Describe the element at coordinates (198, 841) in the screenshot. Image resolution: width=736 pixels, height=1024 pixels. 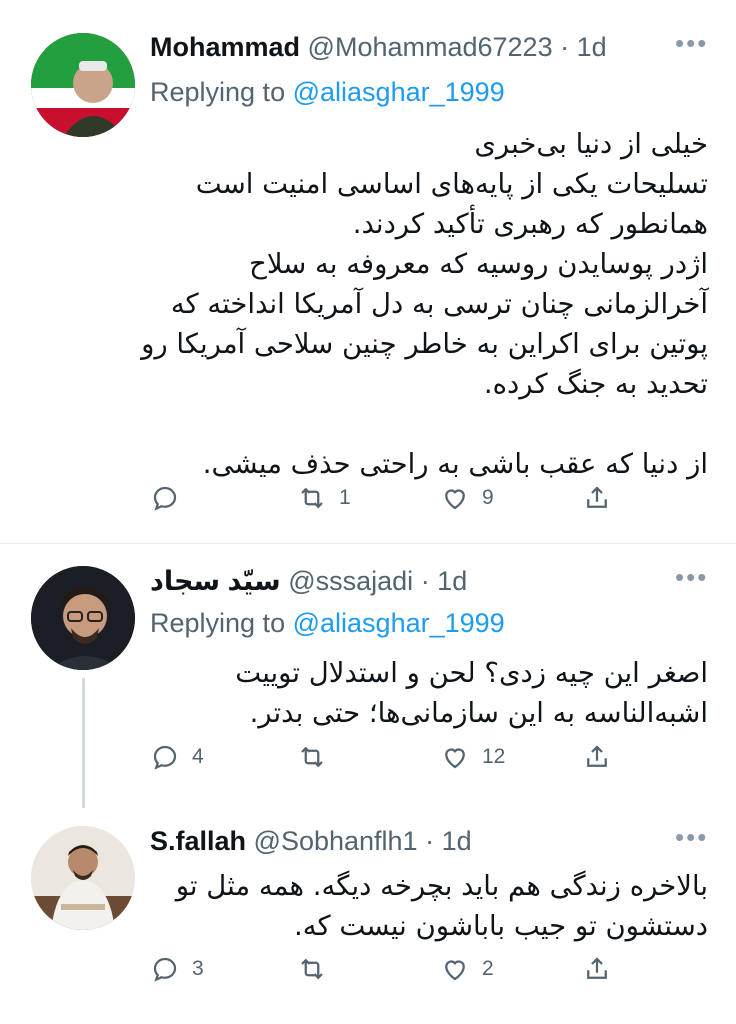
I see `author-name: S.fallah` at that location.